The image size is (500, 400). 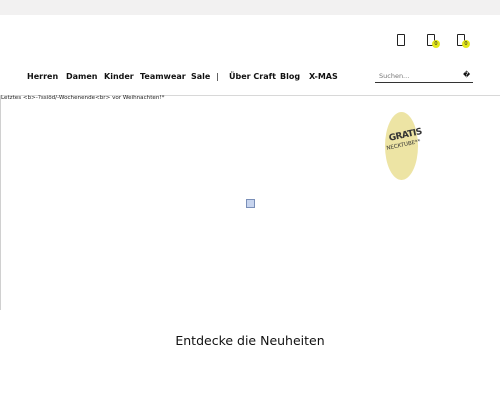 I want to click on section-title: Entdecke die Neuheiten, so click(x=250, y=340).